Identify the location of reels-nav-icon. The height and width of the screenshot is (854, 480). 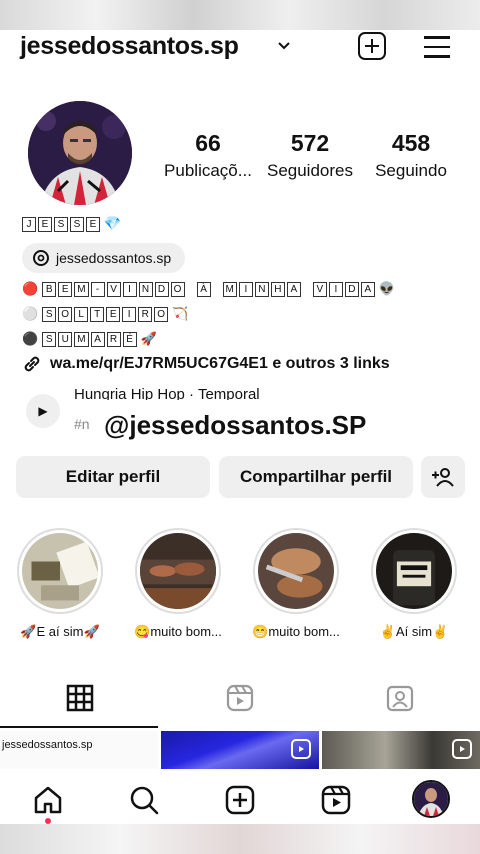
(336, 800).